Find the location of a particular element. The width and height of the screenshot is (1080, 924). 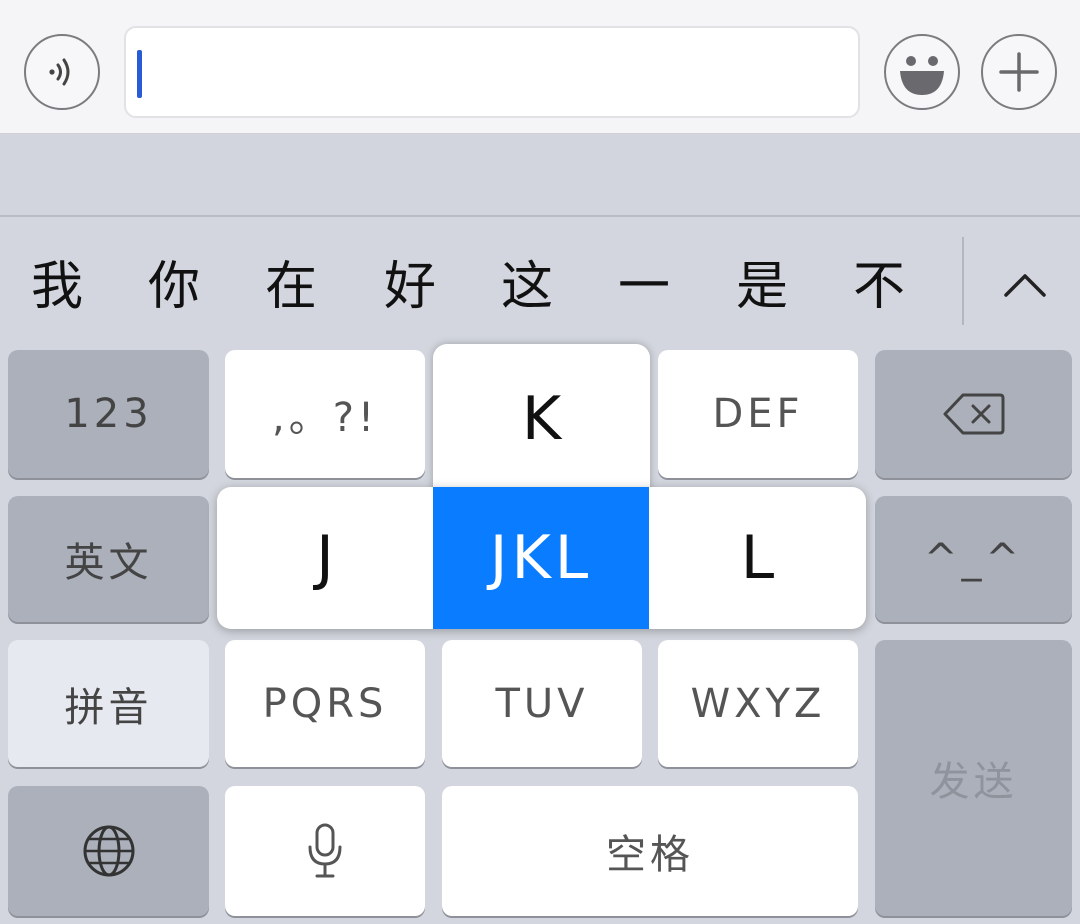

tuv-key-label: TUV is located at coordinates (542, 703).